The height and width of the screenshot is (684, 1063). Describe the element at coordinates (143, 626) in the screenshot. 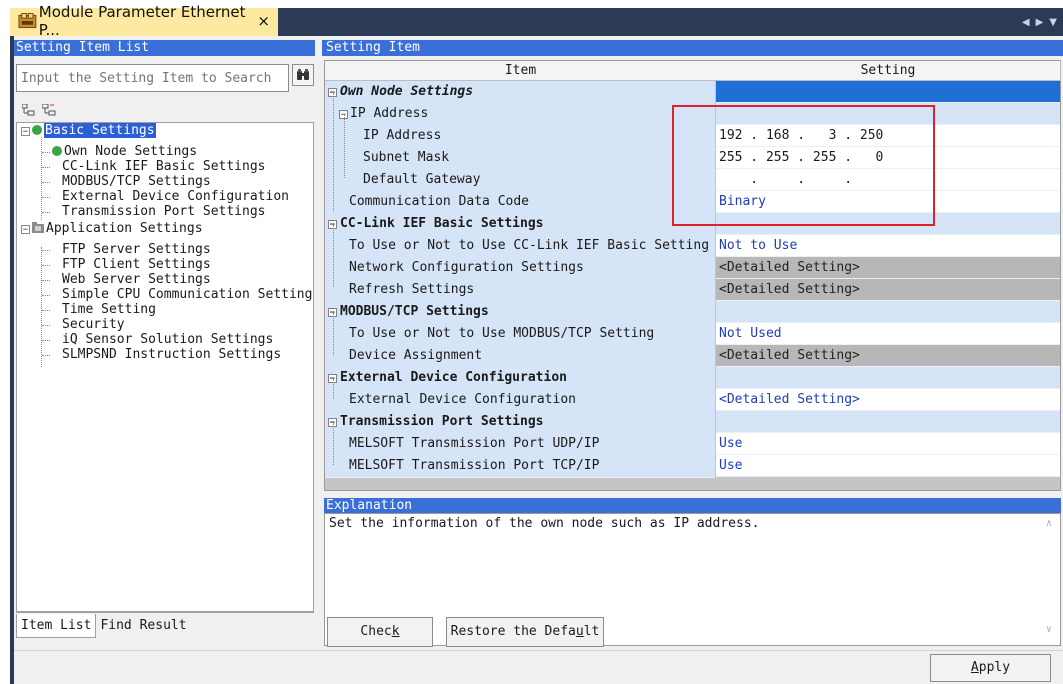

I see `tab-find-result: Find Result` at that location.